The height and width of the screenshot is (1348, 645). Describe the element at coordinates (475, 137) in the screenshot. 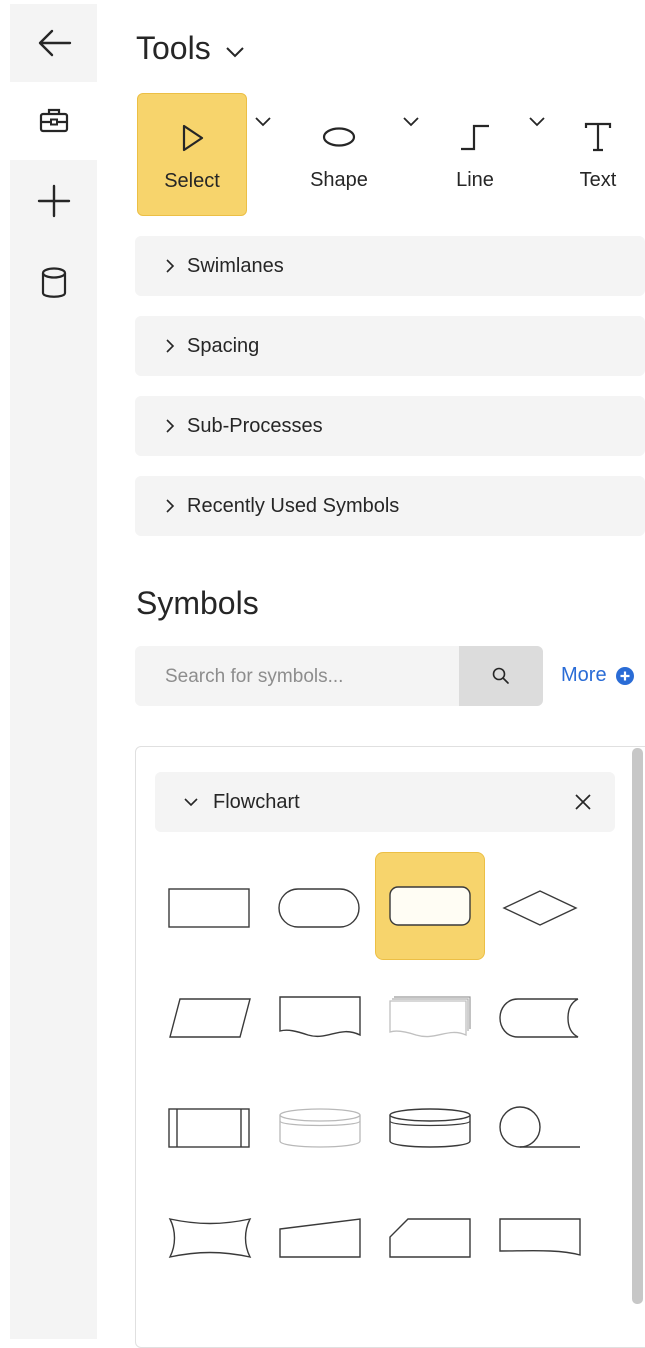

I see `elbow-line-icon` at that location.